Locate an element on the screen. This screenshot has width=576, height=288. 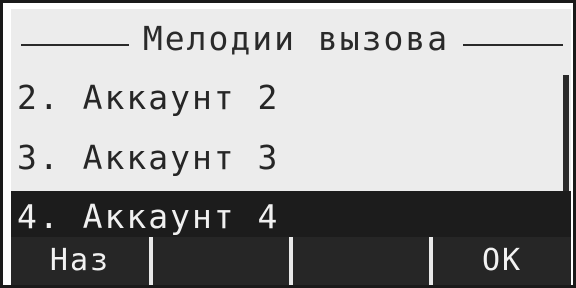
scrollbar-thumb is located at coordinates (566, 133).